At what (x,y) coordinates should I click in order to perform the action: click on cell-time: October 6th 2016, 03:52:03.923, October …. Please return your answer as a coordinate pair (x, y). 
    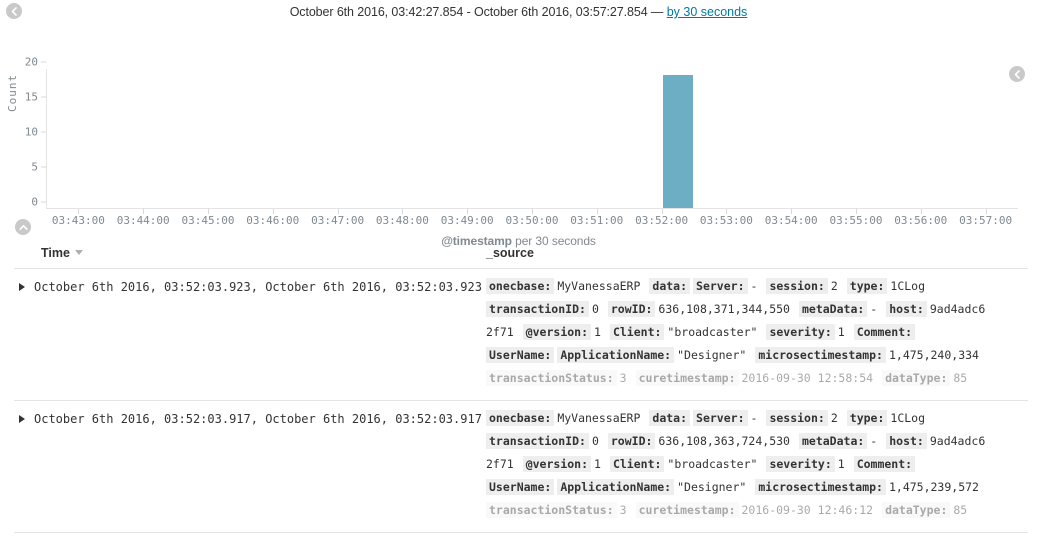
    Looking at the image, I should click on (258, 287).